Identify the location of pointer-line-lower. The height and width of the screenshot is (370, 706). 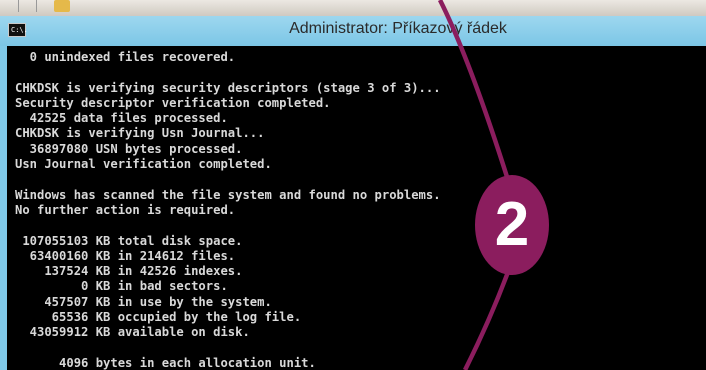
(486, 320).